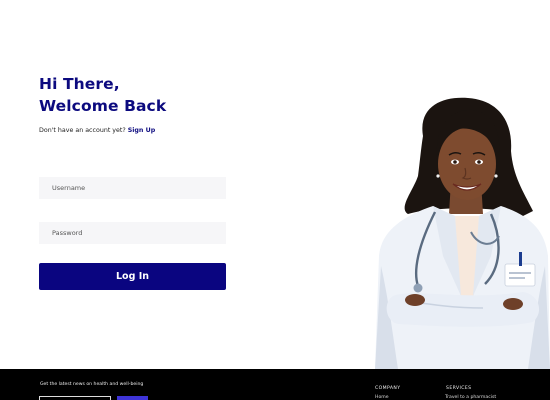 The width and height of the screenshot is (550, 400). What do you see at coordinates (75, 398) in the screenshot?
I see `newsletter-email-input` at bounding box center [75, 398].